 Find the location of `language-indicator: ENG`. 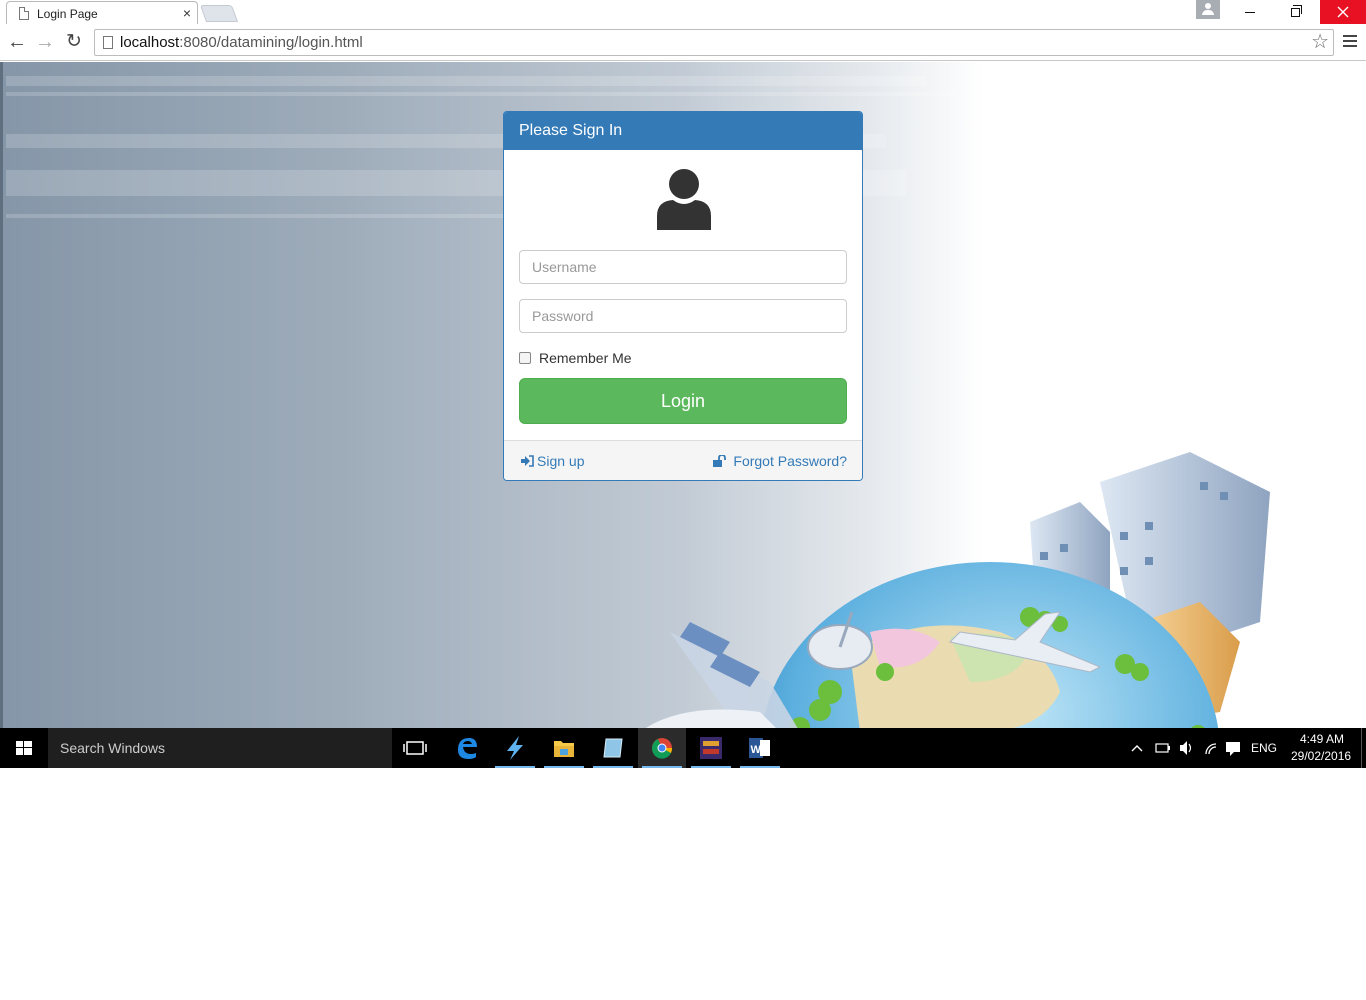

language-indicator: ENG is located at coordinates (1264, 748).